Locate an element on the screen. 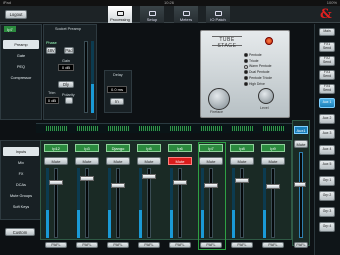 Image resolution: width=340 pixels, height=255 pixels. channel-name: Ip5 is located at coordinates (149, 148).